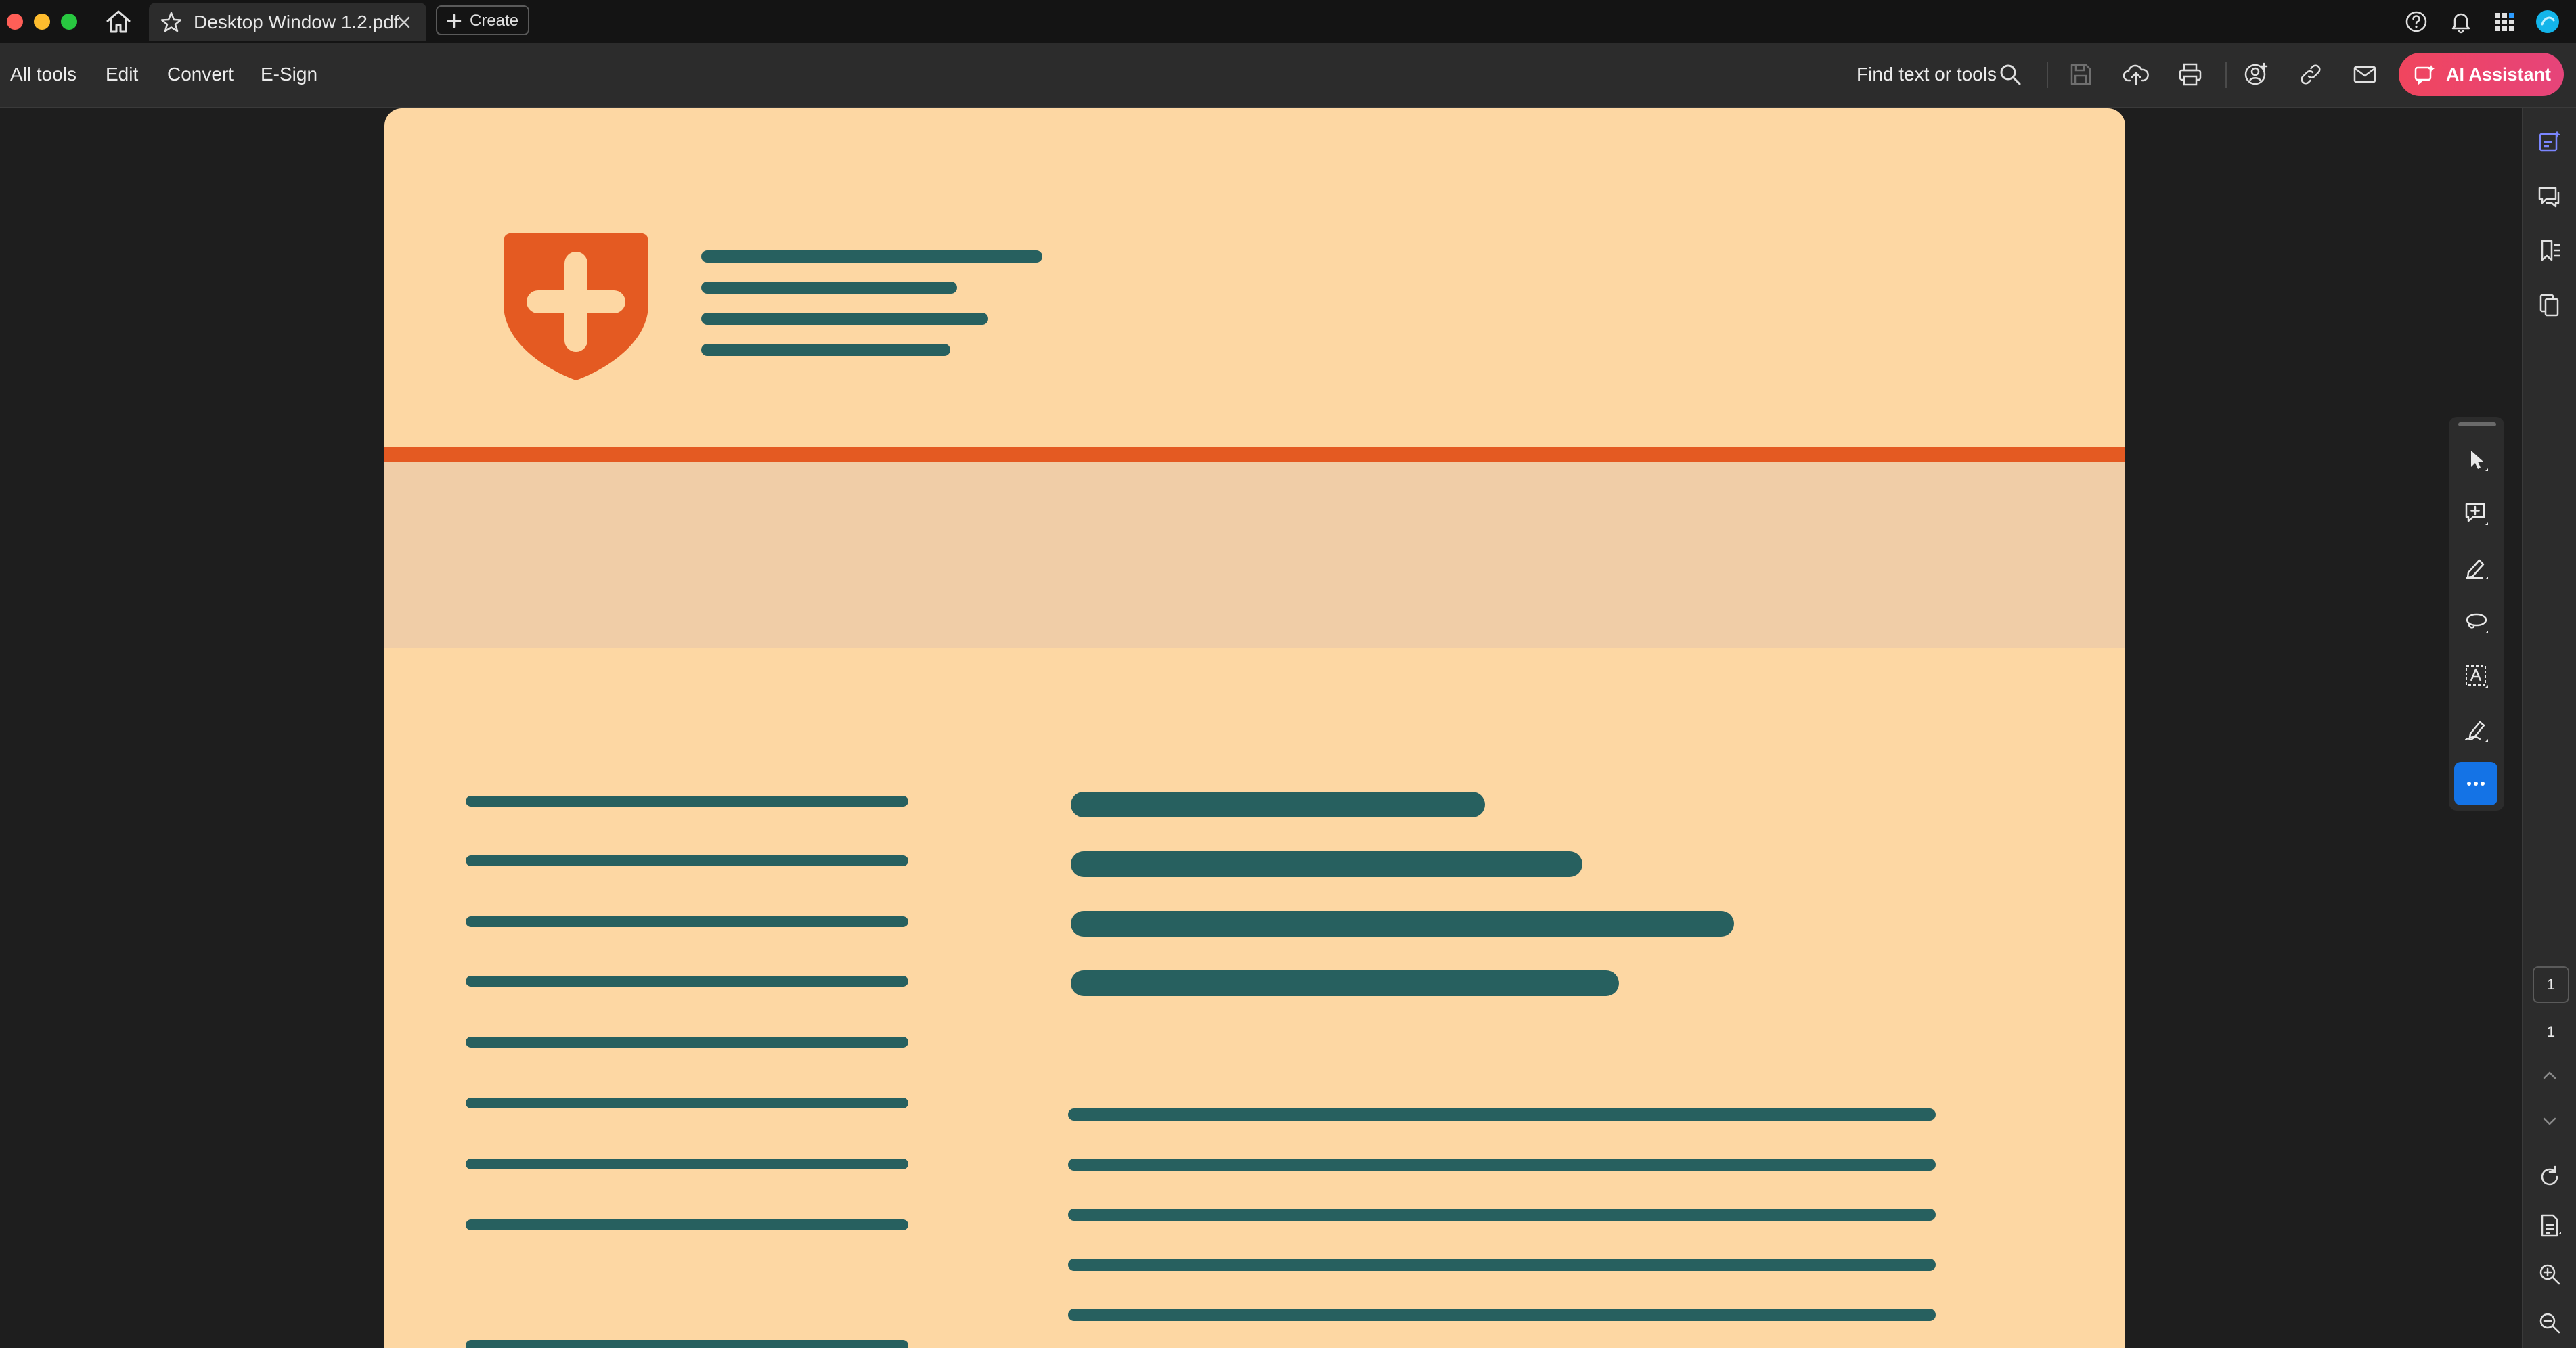 This screenshot has height=1348, width=2576. Describe the element at coordinates (2476, 676) in the screenshot. I see `text-select-icon` at that location.